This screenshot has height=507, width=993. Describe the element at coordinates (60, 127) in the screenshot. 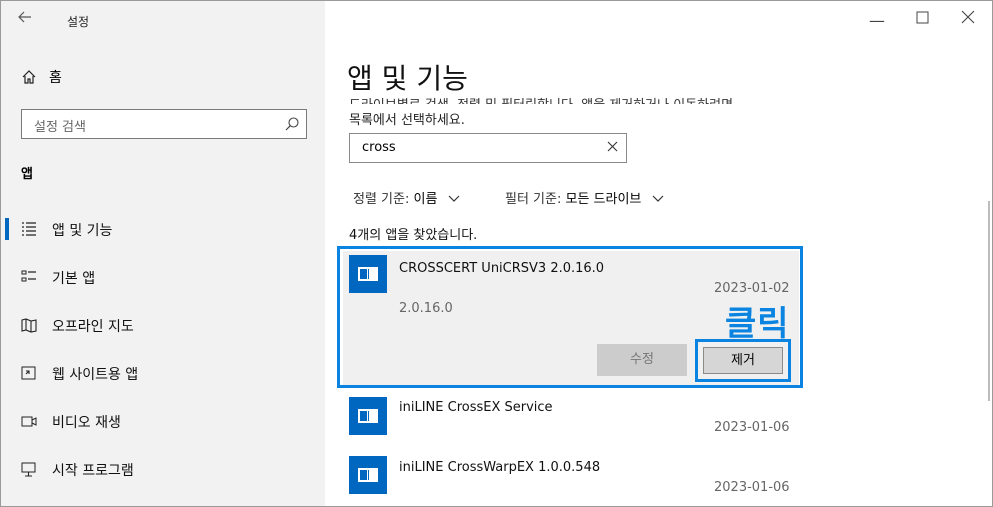

I see `search-placeholder: 설정 검색` at that location.